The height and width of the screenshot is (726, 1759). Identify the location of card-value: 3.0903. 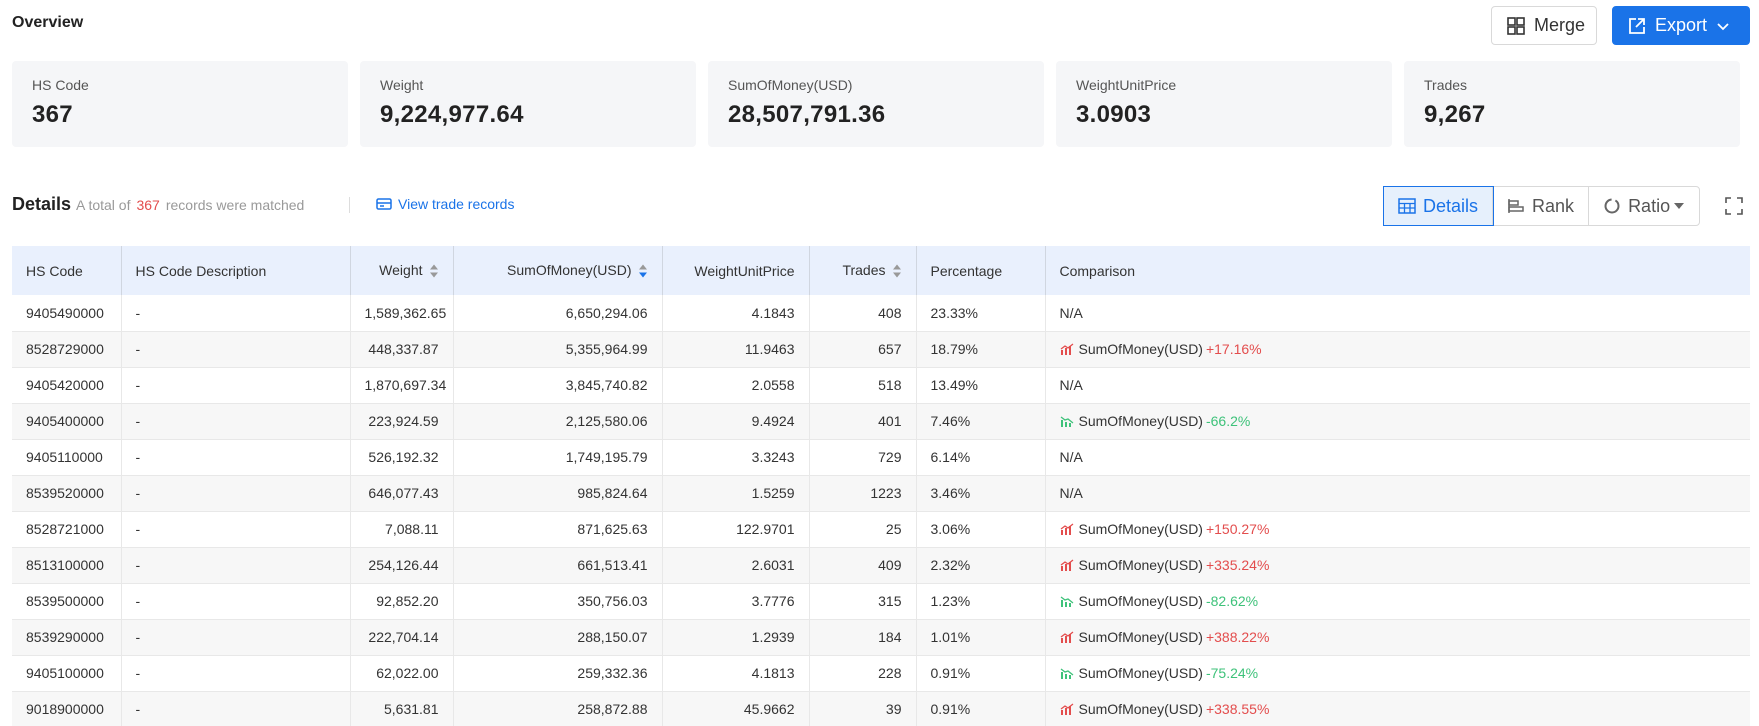
(1114, 114).